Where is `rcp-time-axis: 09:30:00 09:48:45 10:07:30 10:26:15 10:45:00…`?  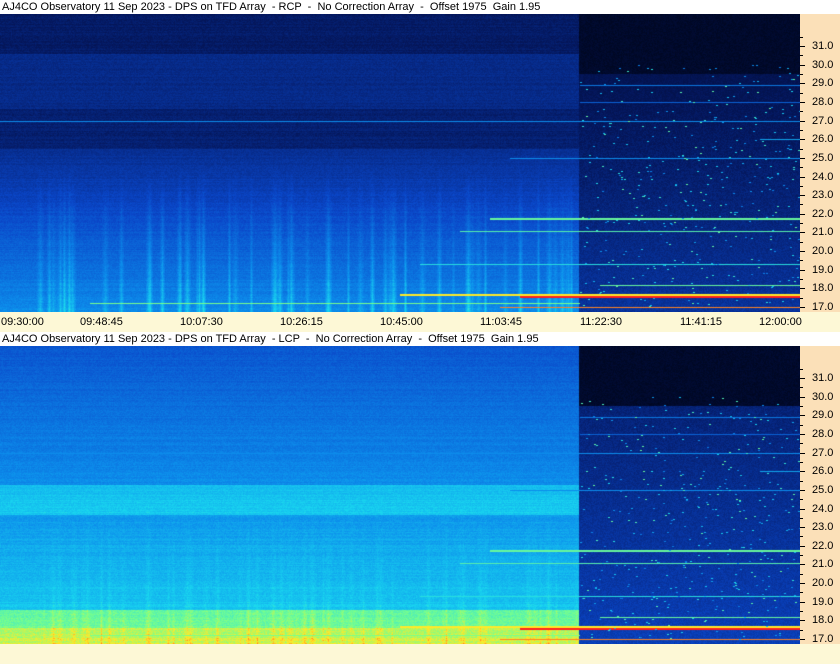
rcp-time-axis: 09:30:00 09:48:45 10:07:30 10:26:15 10:45:00… is located at coordinates (420, 322).